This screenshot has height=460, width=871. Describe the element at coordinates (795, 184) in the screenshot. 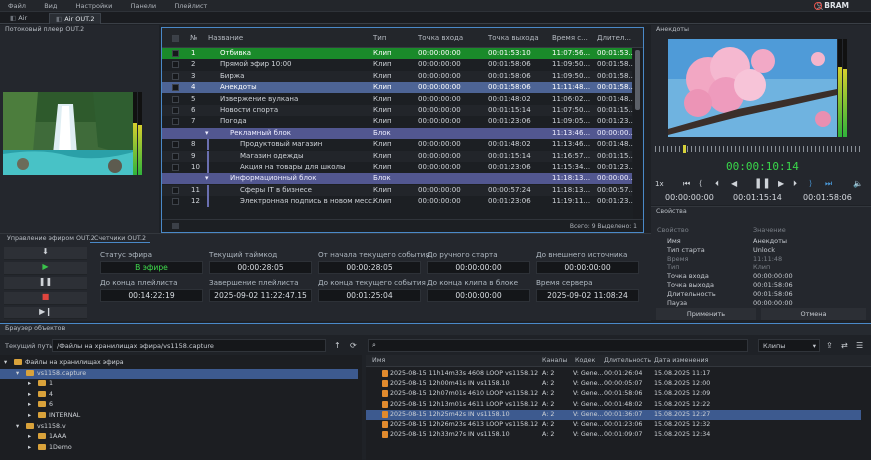

I see `step-forward-icon: ⏵` at that location.